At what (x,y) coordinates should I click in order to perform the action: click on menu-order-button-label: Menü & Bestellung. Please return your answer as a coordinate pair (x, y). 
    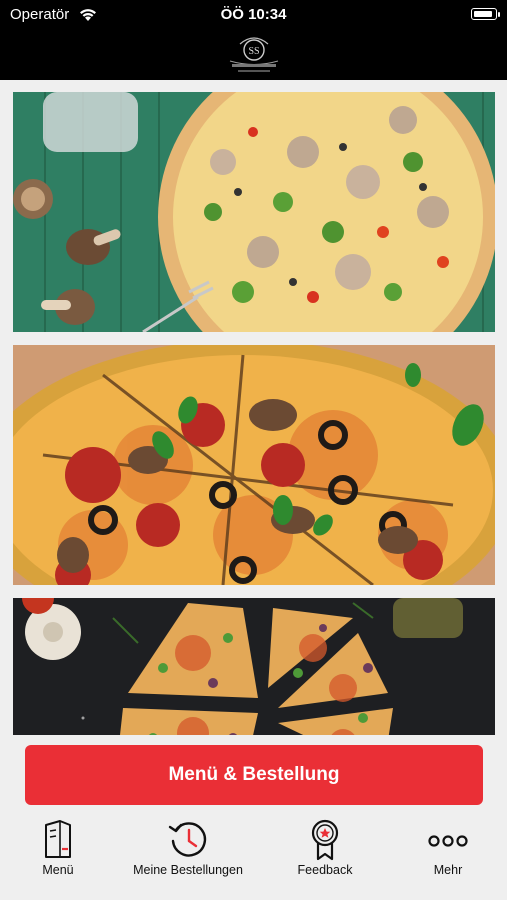
    Looking at the image, I should click on (254, 774).